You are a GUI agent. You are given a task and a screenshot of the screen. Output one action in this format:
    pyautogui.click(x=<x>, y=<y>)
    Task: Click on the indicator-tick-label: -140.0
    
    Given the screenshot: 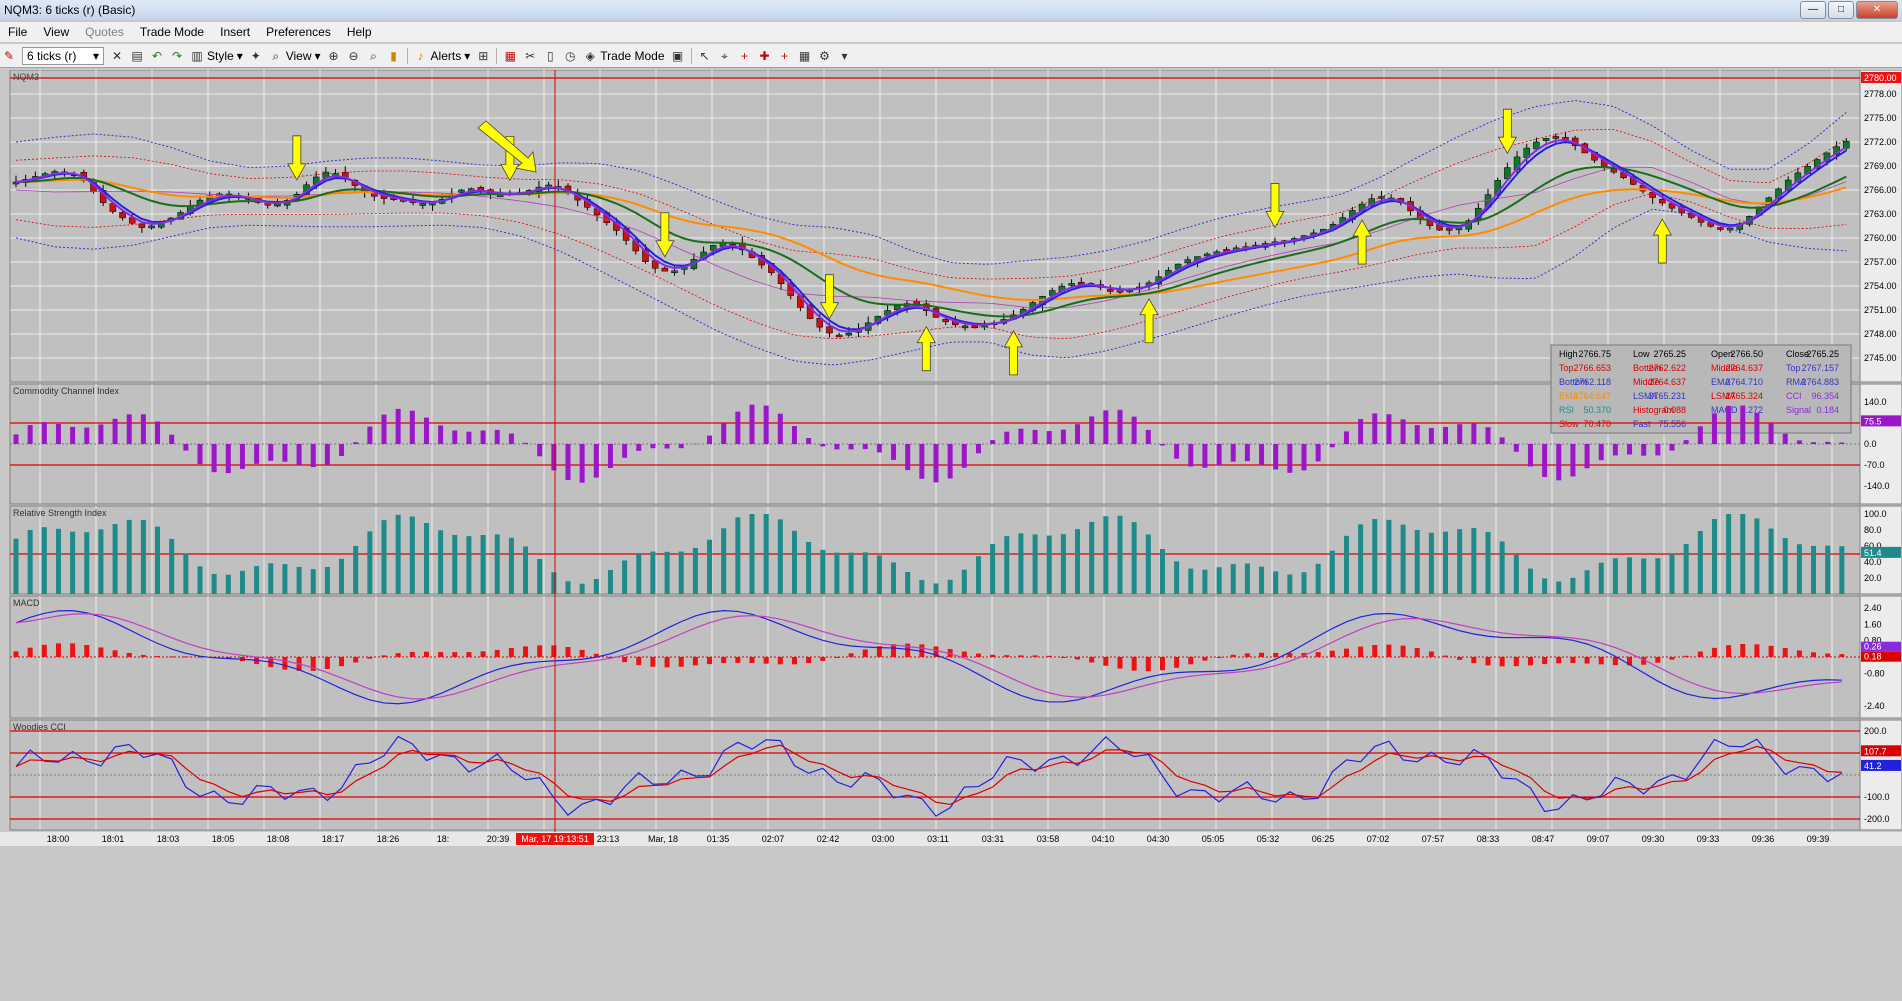 What is the action you would take?
    pyautogui.click(x=1877, y=486)
    